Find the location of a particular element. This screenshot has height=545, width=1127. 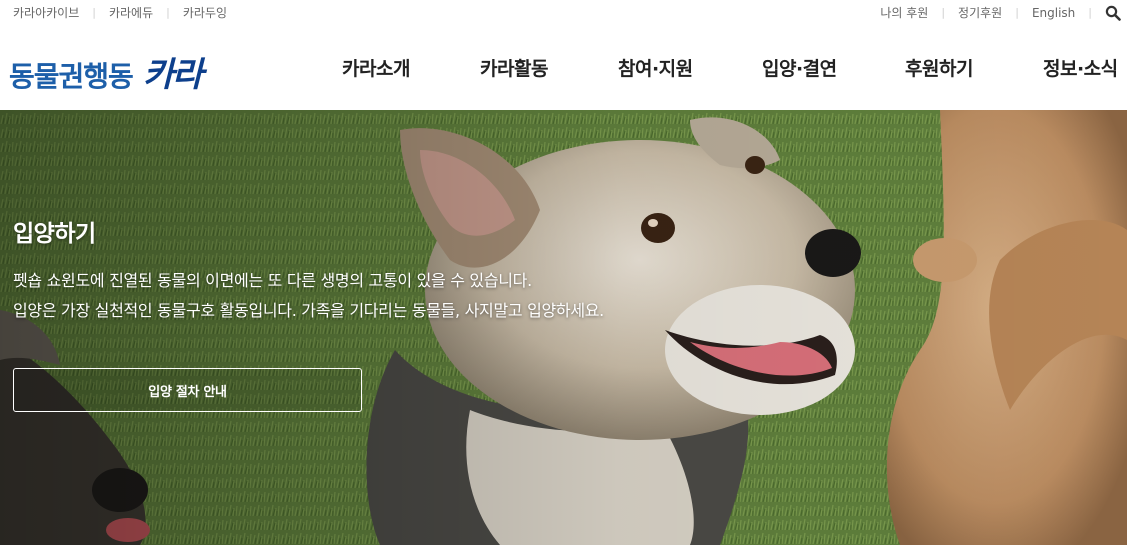

adoption-procedure-button: 입양 절차 안내 is located at coordinates (187, 390).